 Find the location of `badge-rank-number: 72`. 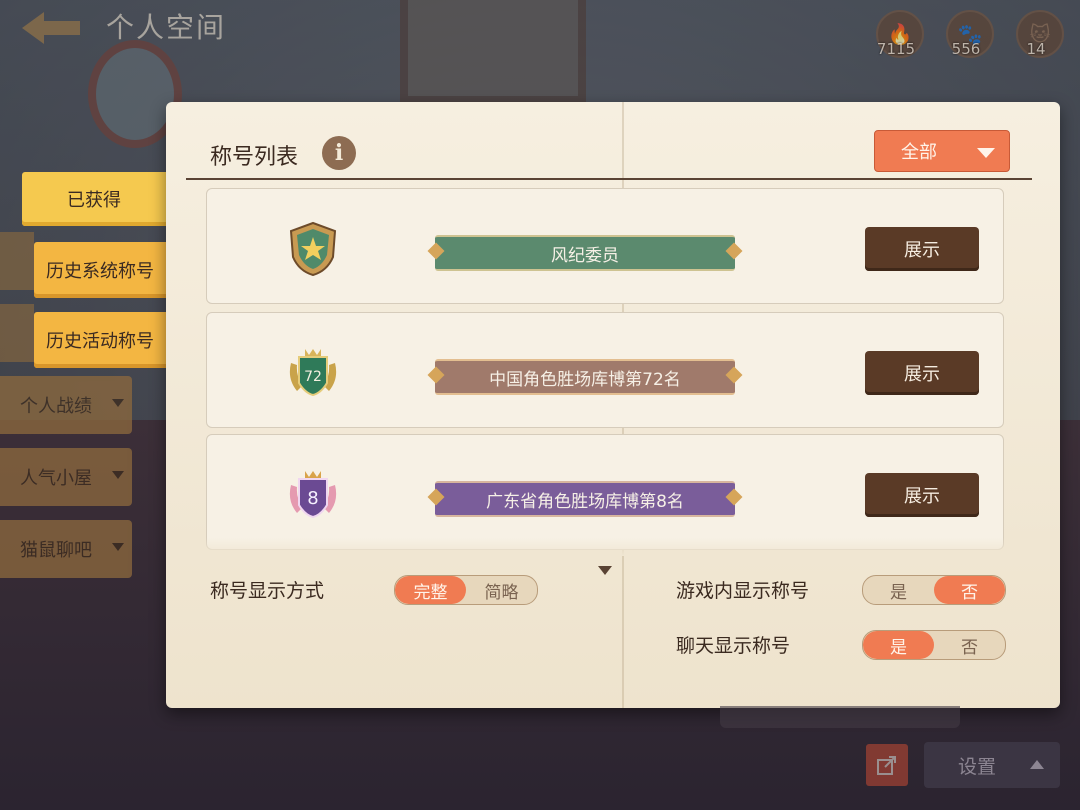

badge-rank-number: 72 is located at coordinates (313, 377).